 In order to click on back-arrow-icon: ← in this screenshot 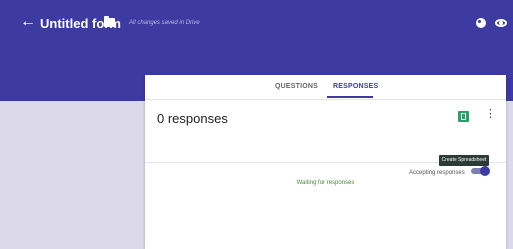, I will do `click(28, 22)`.